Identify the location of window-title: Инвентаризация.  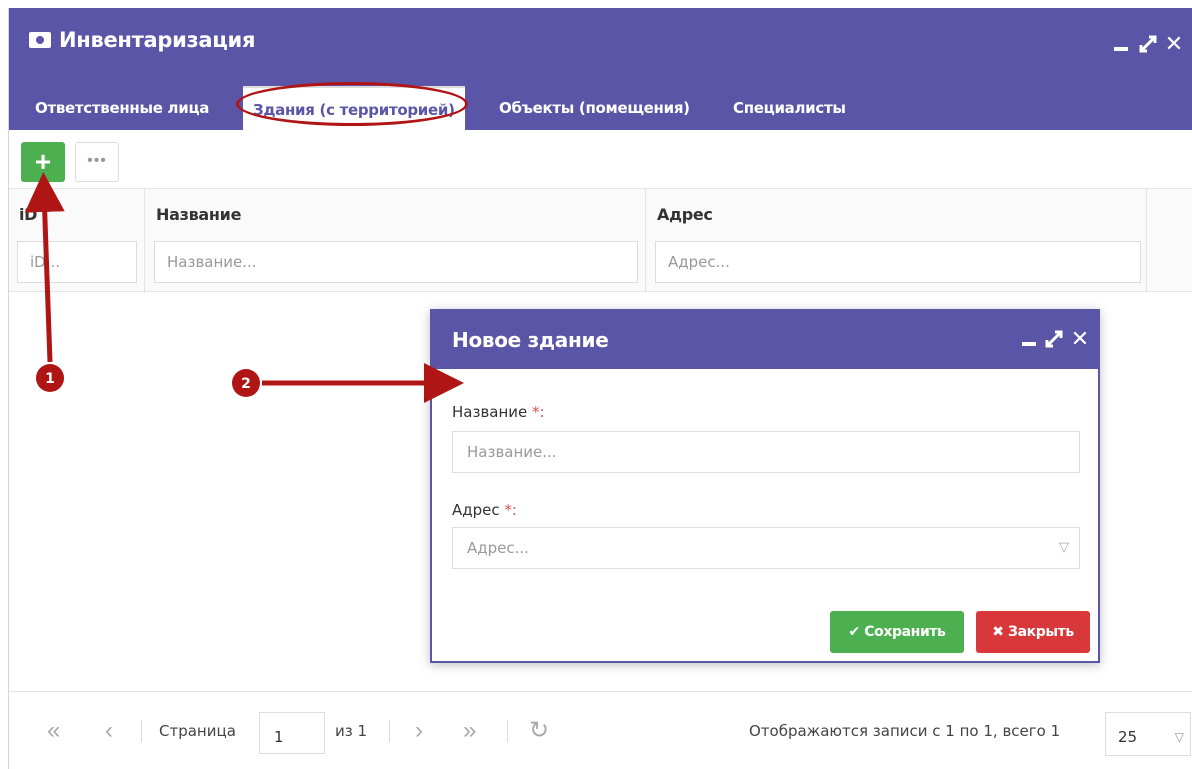
(157, 40).